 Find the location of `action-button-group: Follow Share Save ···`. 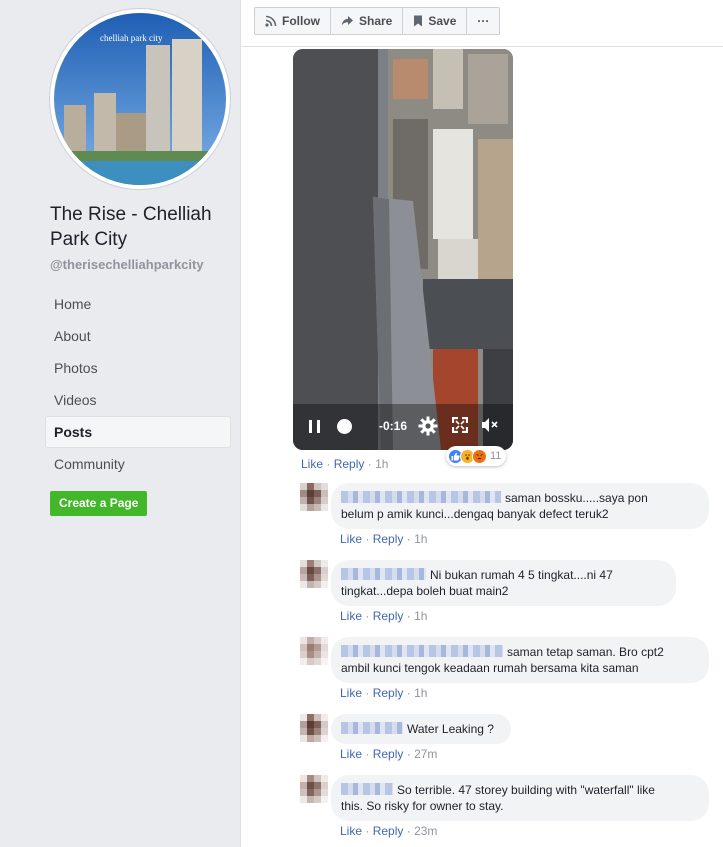

action-button-group: Follow Share Save ··· is located at coordinates (377, 21).